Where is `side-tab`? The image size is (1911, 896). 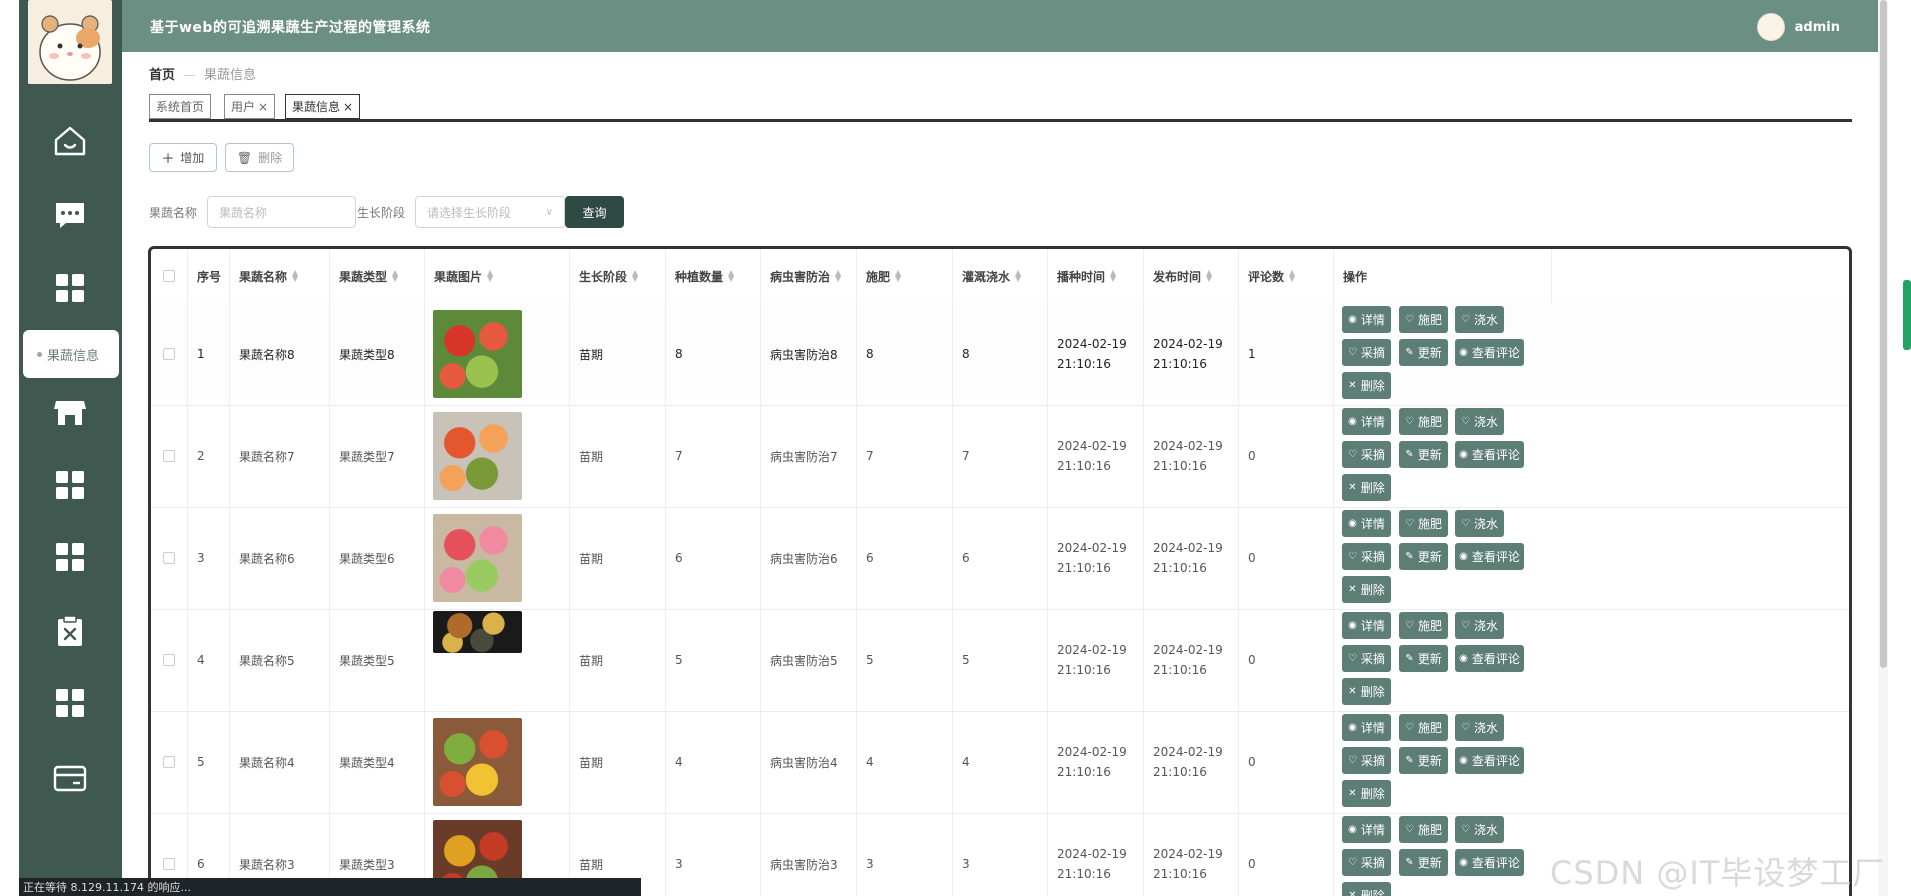 side-tab is located at coordinates (1907, 315).